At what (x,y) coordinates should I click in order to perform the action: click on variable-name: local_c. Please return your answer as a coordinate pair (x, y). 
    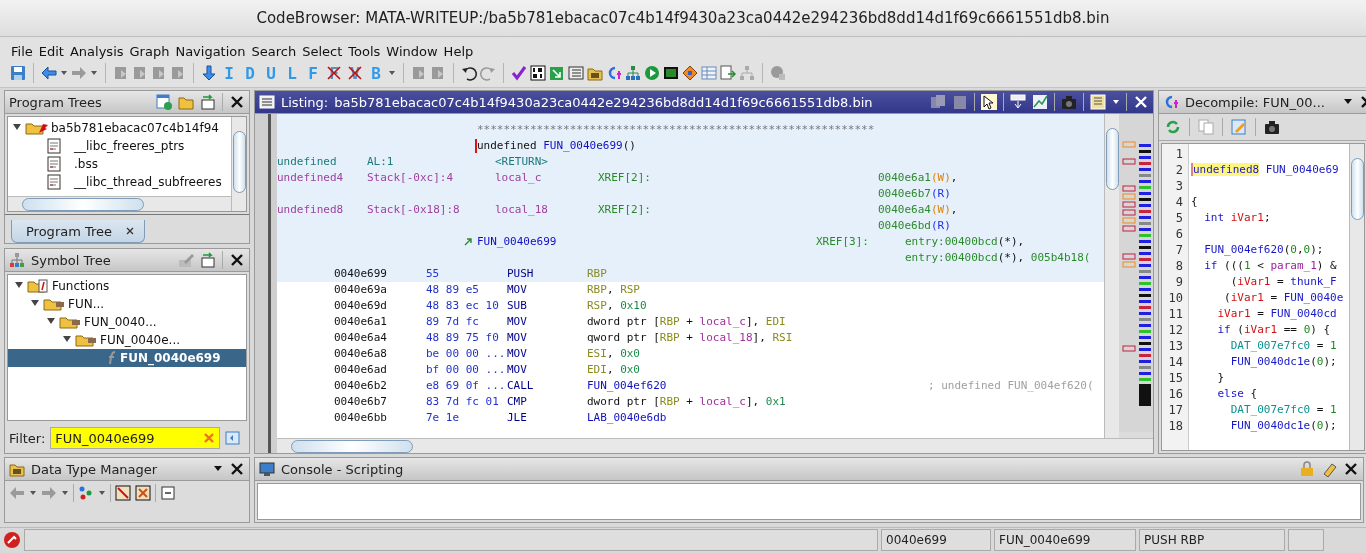
    Looking at the image, I should click on (546, 178).